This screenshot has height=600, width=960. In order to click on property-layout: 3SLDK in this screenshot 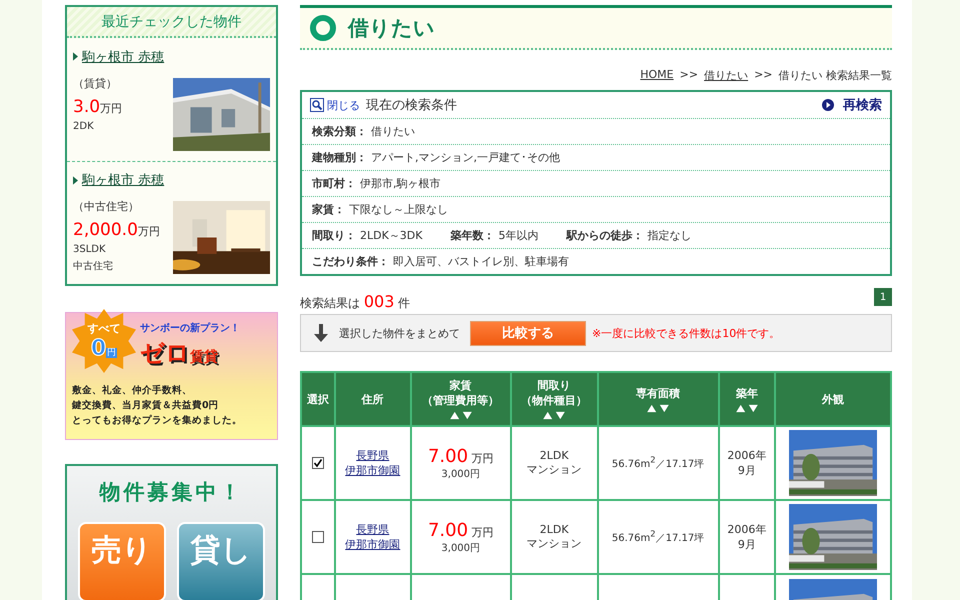, I will do `click(90, 249)`.